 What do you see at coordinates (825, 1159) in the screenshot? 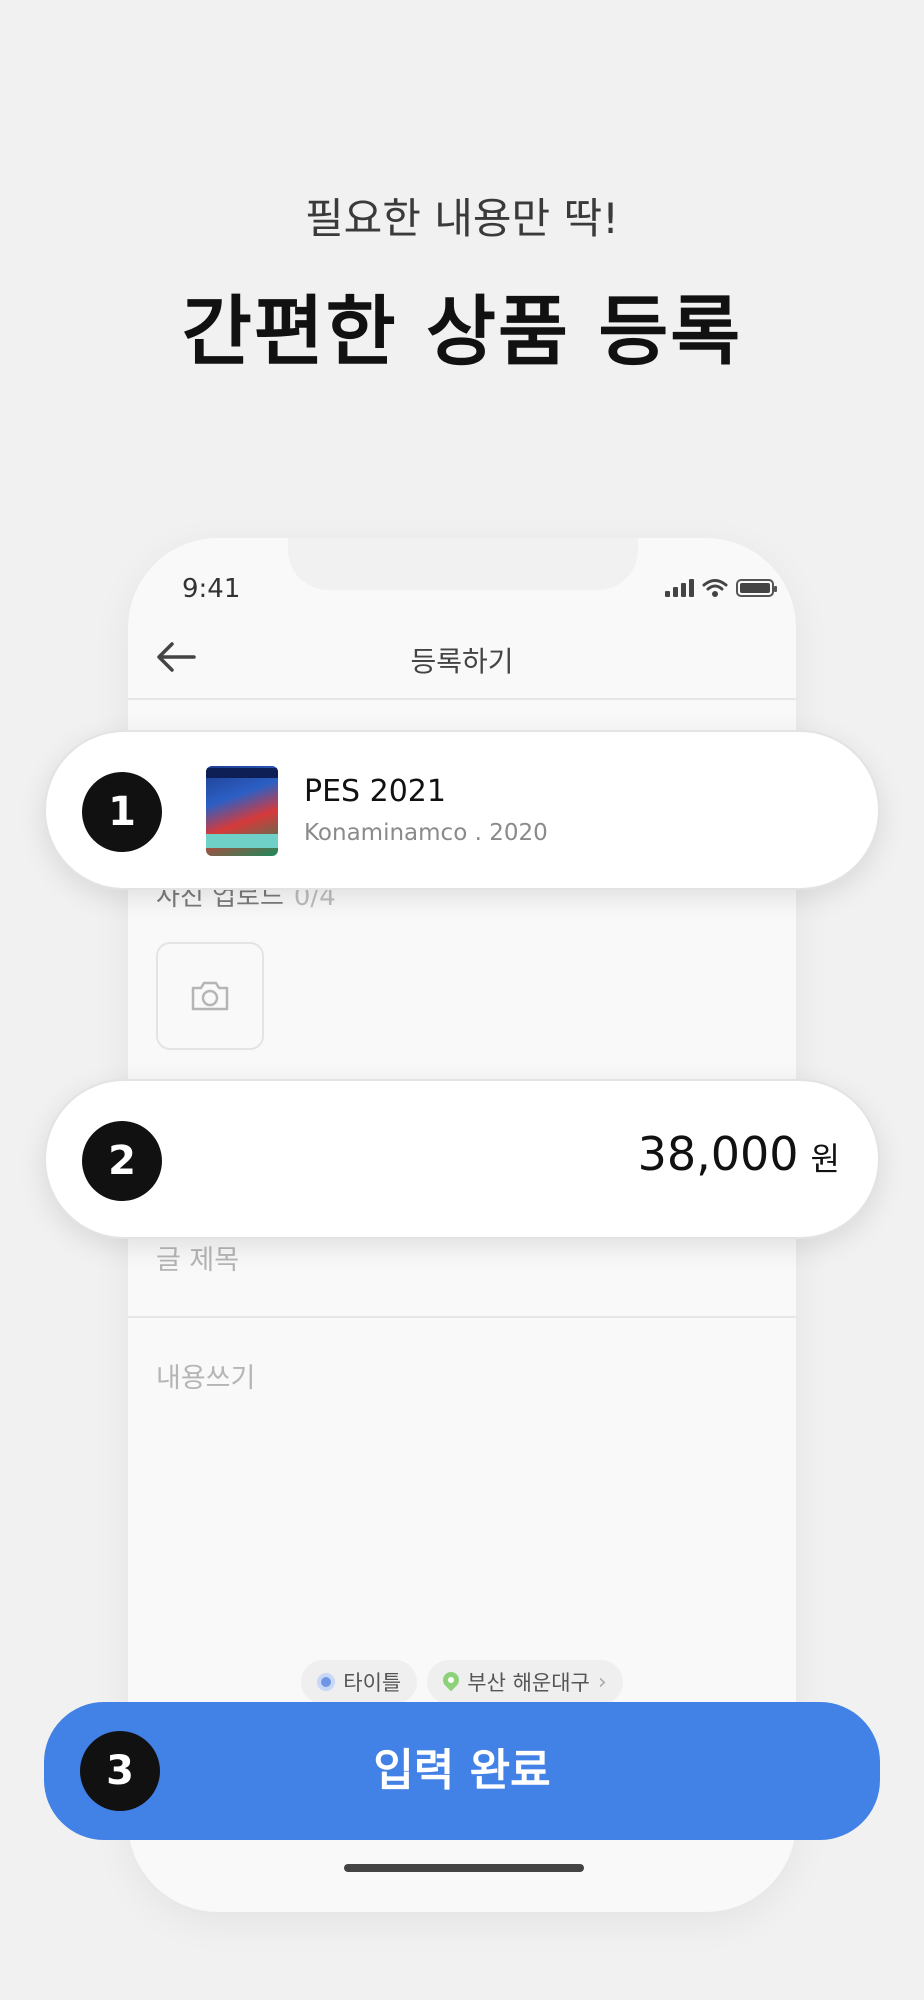
I see `price-currency: 원` at bounding box center [825, 1159].